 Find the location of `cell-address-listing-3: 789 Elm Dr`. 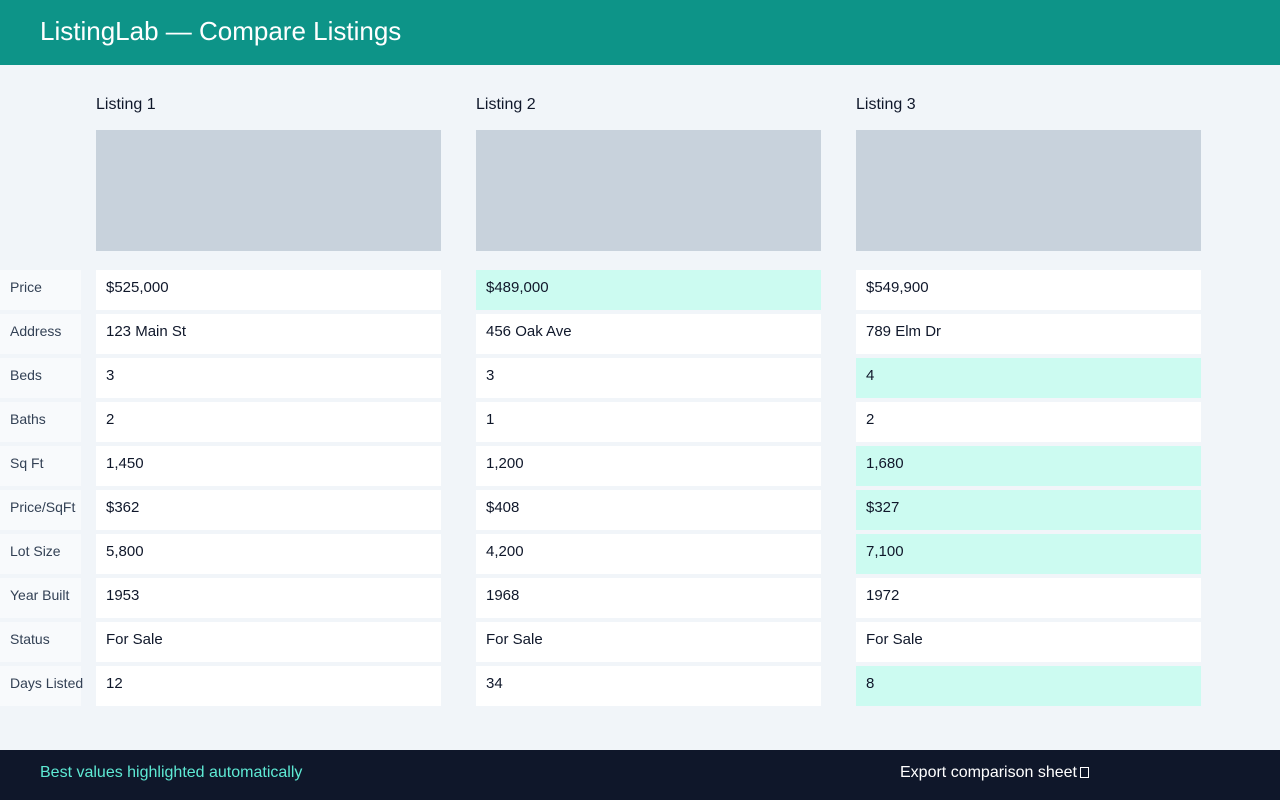

cell-address-listing-3: 789 Elm Dr is located at coordinates (1028, 334).